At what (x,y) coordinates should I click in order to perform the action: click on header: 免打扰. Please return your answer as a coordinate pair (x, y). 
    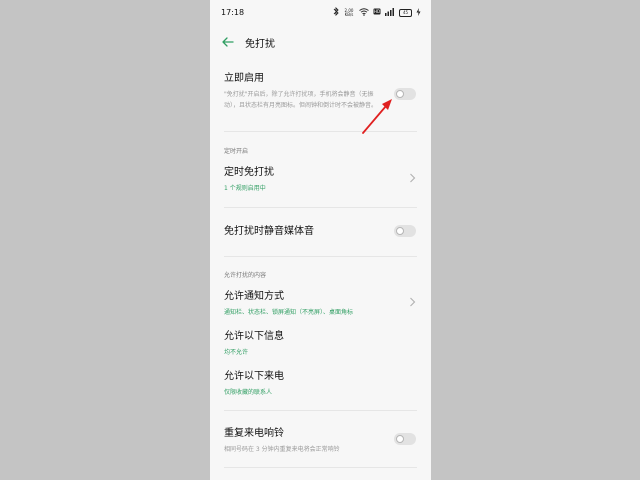
    Looking at the image, I should click on (320, 42).